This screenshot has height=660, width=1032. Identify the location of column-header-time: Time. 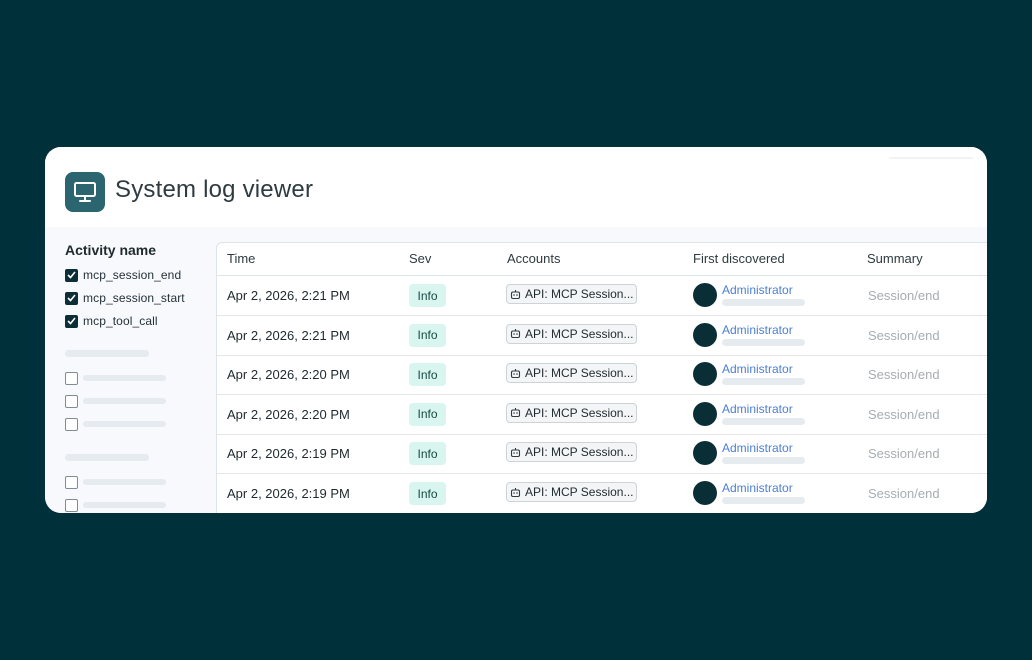
(241, 258).